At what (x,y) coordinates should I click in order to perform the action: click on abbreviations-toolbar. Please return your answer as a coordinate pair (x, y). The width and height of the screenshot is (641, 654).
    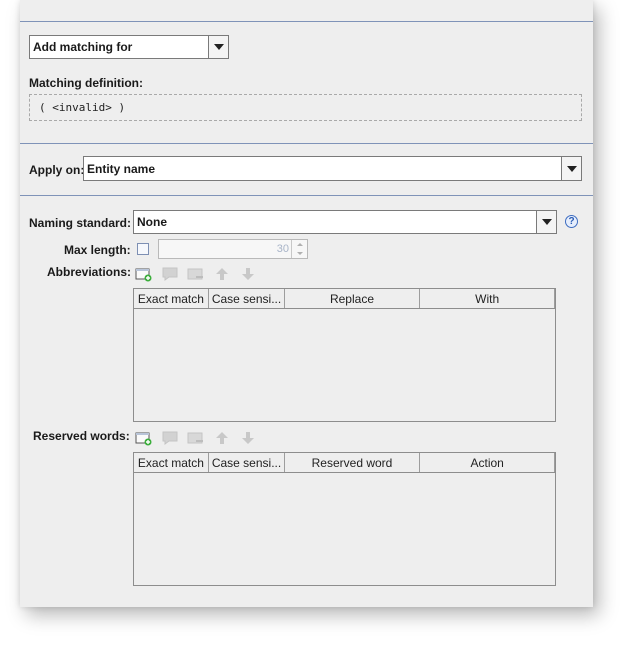
    Looking at the image, I should click on (196, 274).